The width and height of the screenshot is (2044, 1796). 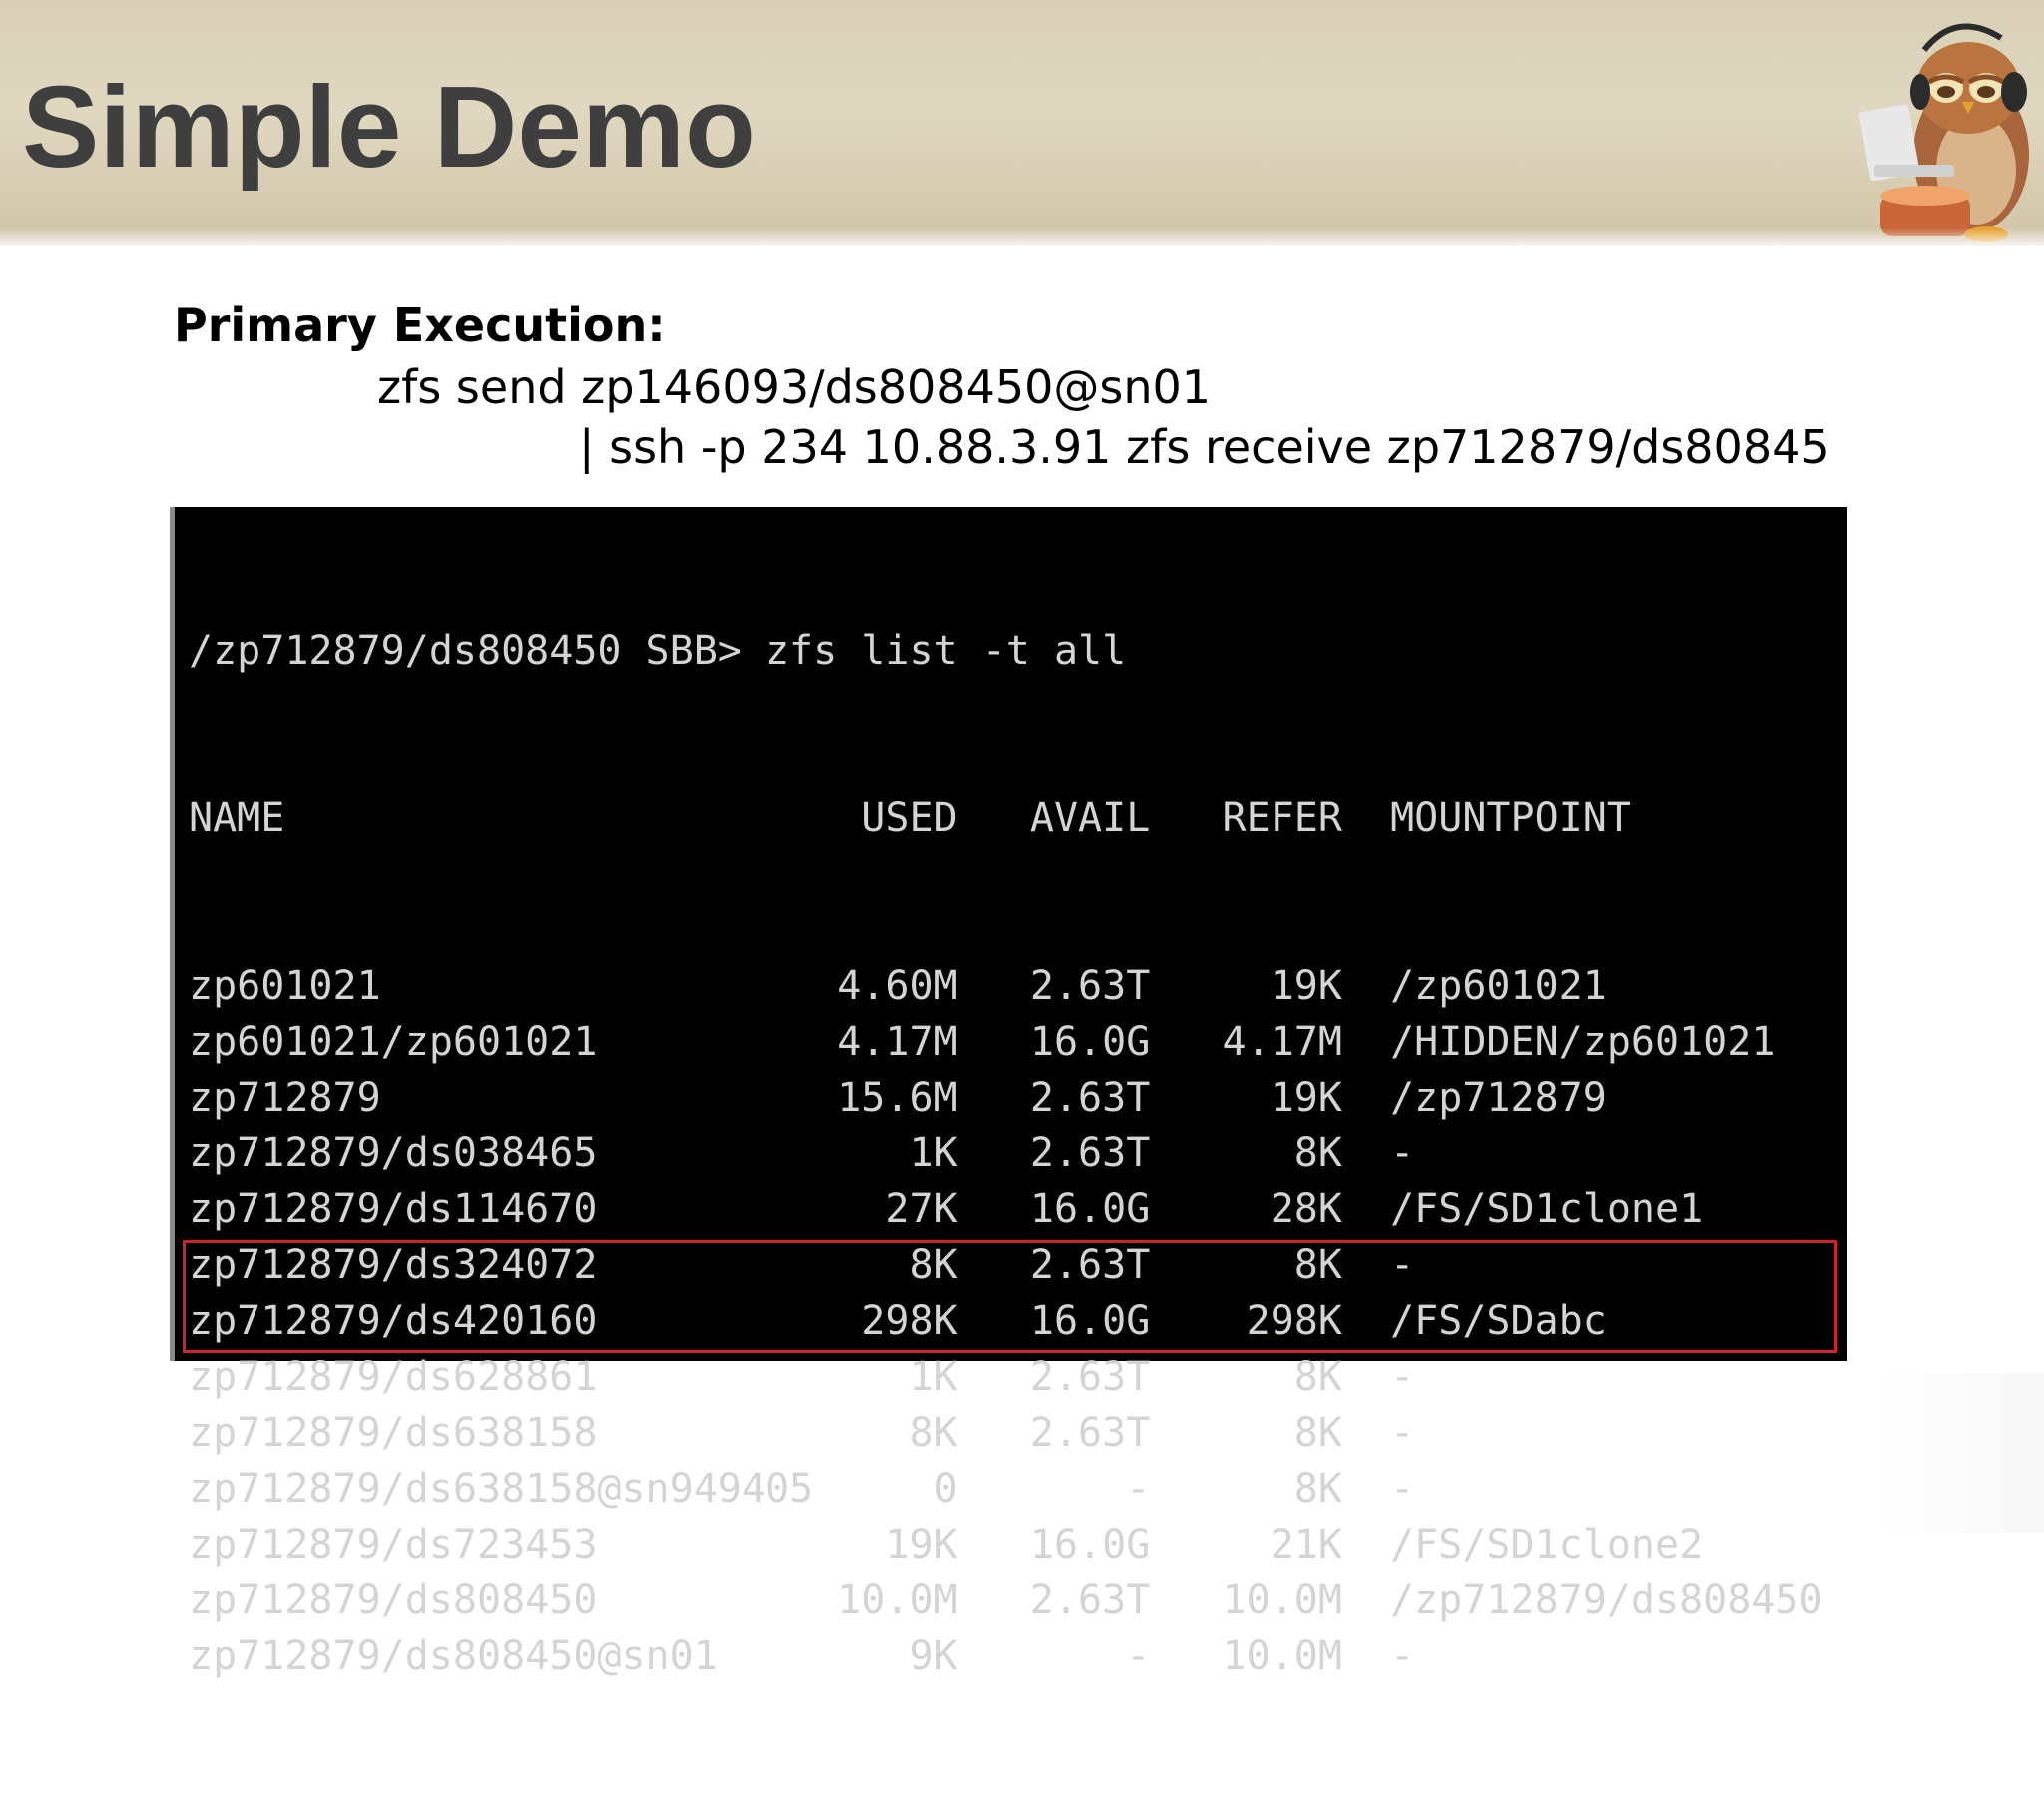 What do you see at coordinates (658, 651) in the screenshot?
I see `terminal-prompt: /zp712879/ds808450 SBB> zfs list -t all` at bounding box center [658, 651].